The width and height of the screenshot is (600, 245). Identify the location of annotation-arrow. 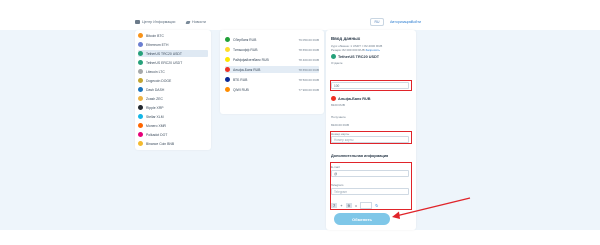
(431, 208).